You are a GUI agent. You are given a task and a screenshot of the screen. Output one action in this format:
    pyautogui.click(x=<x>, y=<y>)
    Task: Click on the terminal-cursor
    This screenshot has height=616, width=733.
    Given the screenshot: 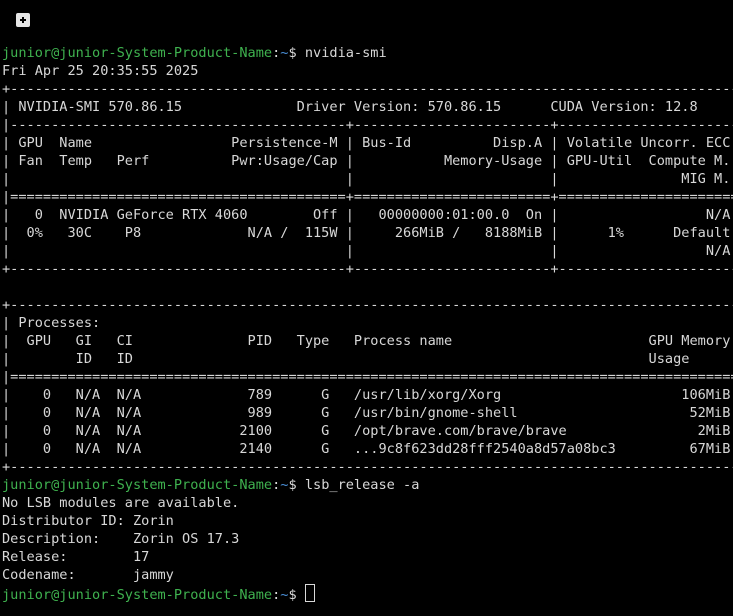 What is the action you would take?
    pyautogui.click(x=309, y=593)
    